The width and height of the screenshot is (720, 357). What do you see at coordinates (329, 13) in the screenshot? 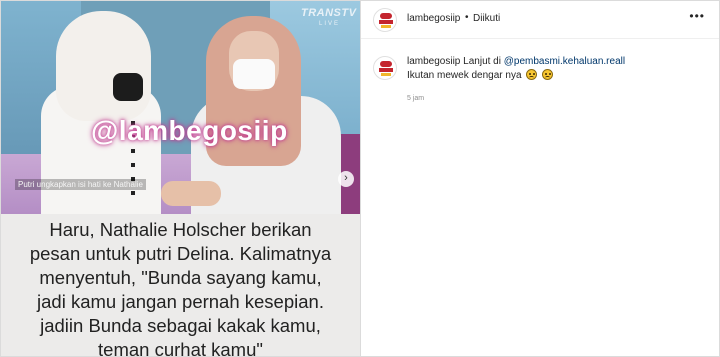
I see `channel-logo: TRANSTV` at bounding box center [329, 13].